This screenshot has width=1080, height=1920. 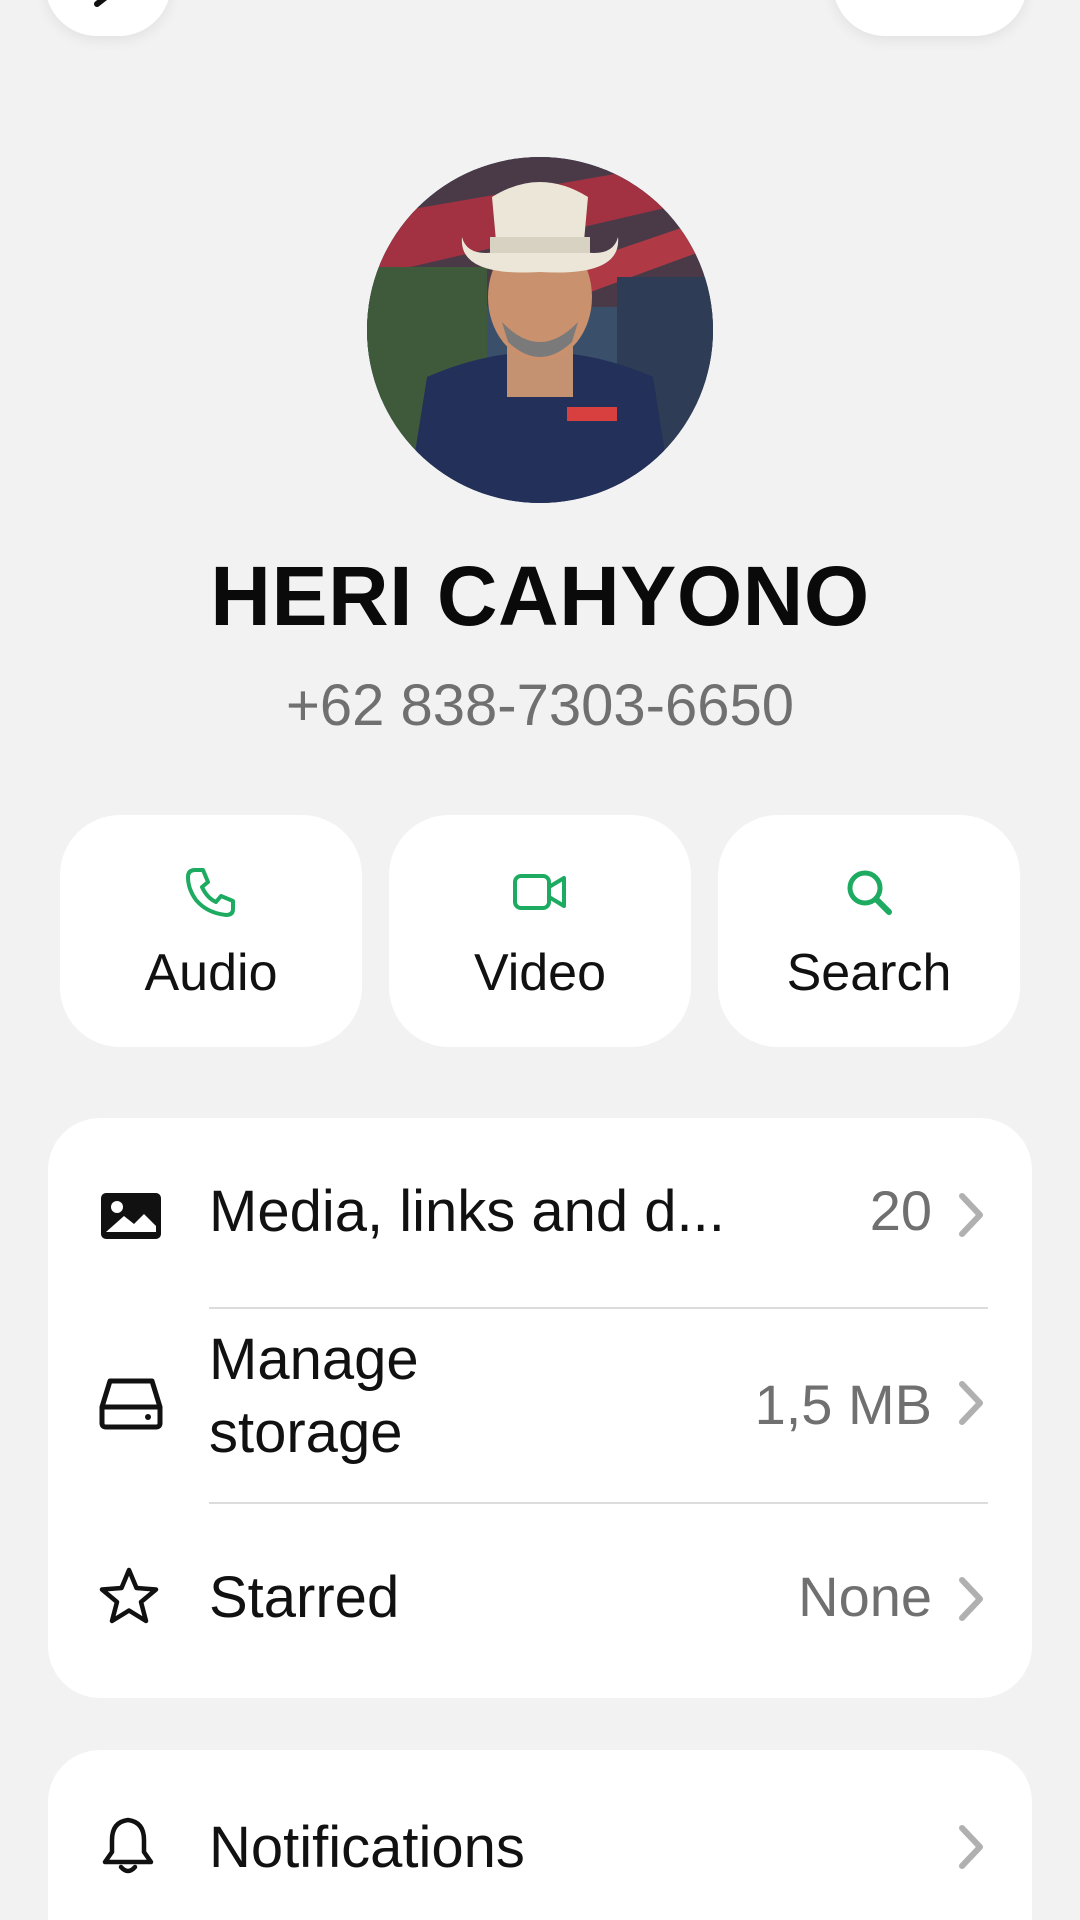 What do you see at coordinates (930, 18) in the screenshot?
I see `edit-button` at bounding box center [930, 18].